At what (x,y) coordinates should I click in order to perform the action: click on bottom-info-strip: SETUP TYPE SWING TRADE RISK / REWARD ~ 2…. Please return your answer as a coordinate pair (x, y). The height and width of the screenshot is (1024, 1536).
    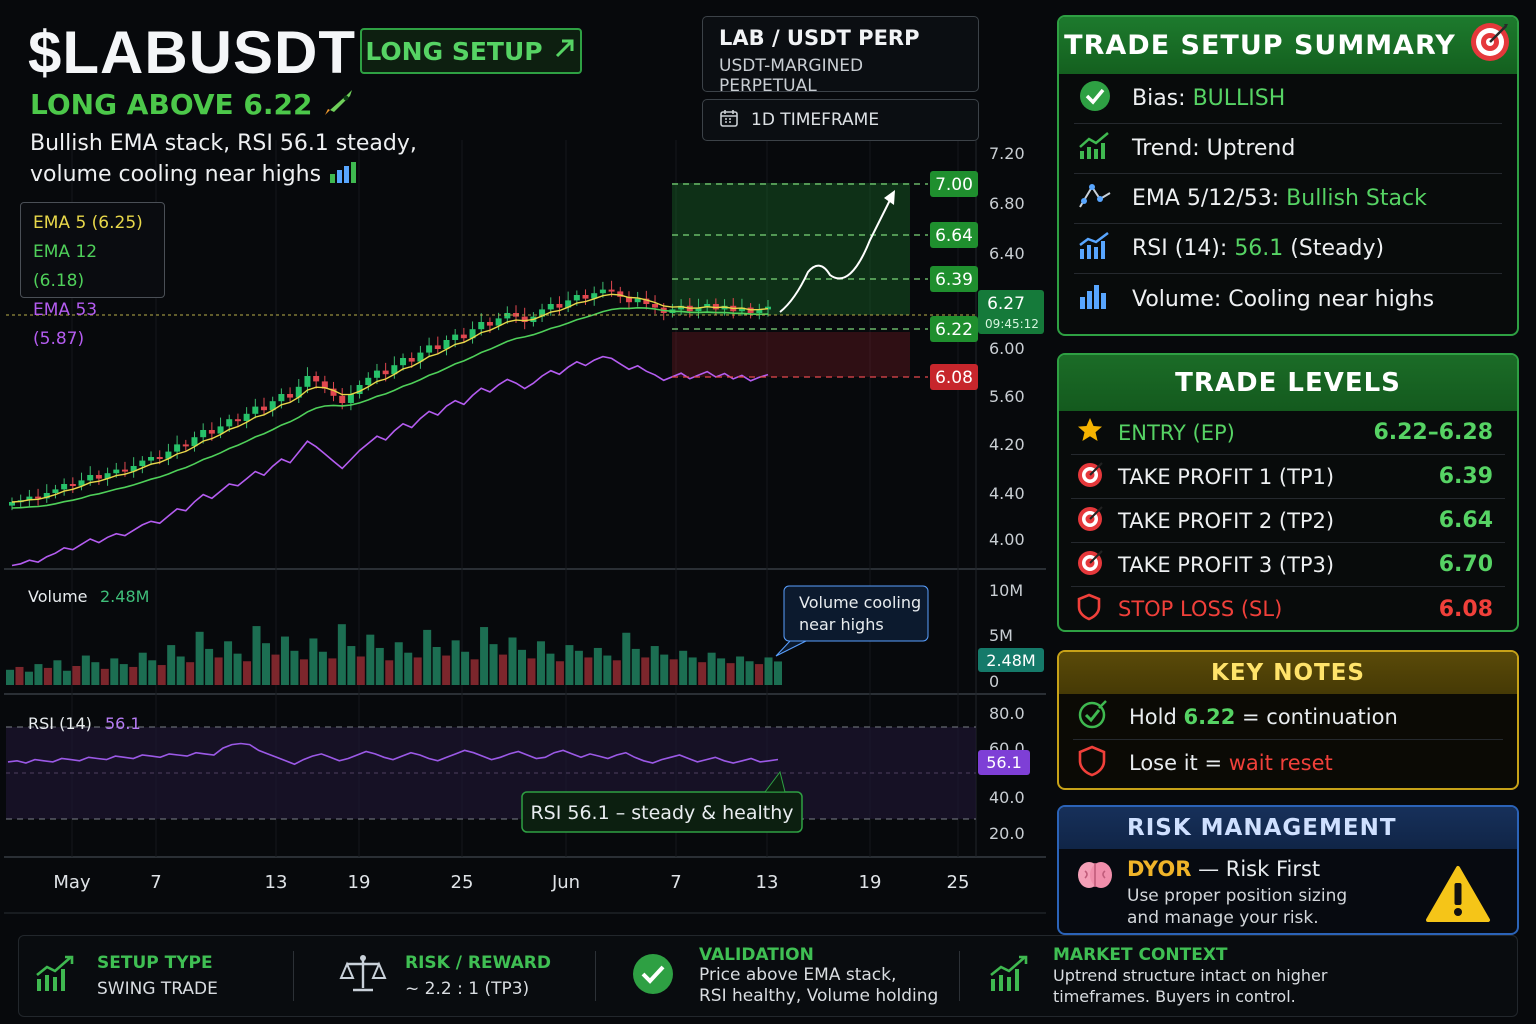
    Looking at the image, I should click on (768, 976).